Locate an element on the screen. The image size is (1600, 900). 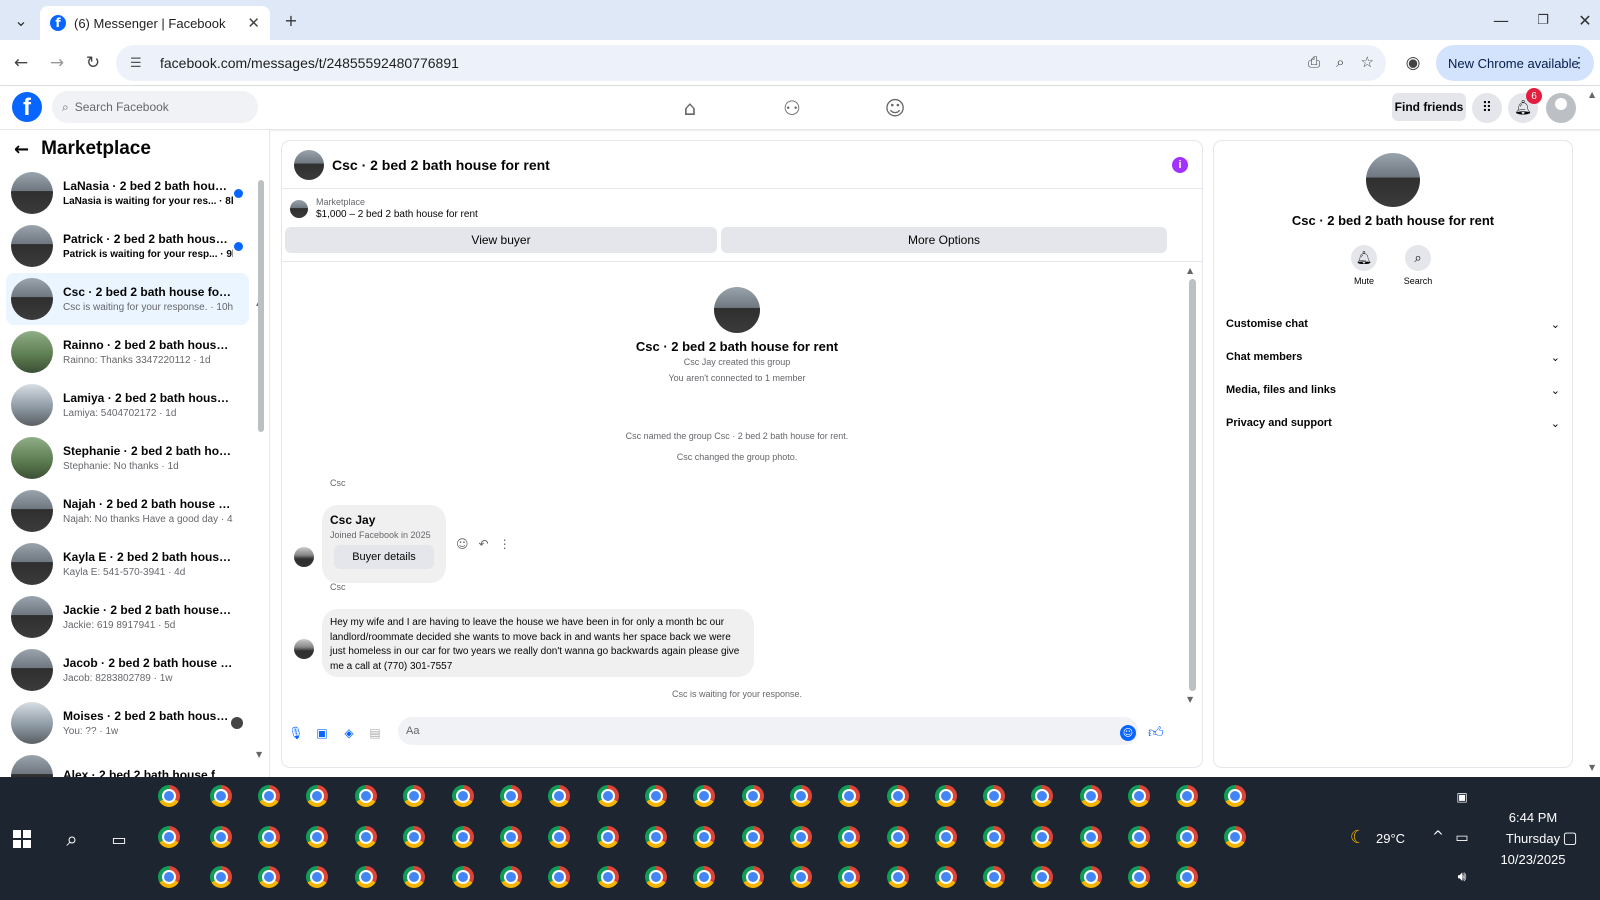
buyer-details-button: Buyer details is located at coordinates (384, 557).